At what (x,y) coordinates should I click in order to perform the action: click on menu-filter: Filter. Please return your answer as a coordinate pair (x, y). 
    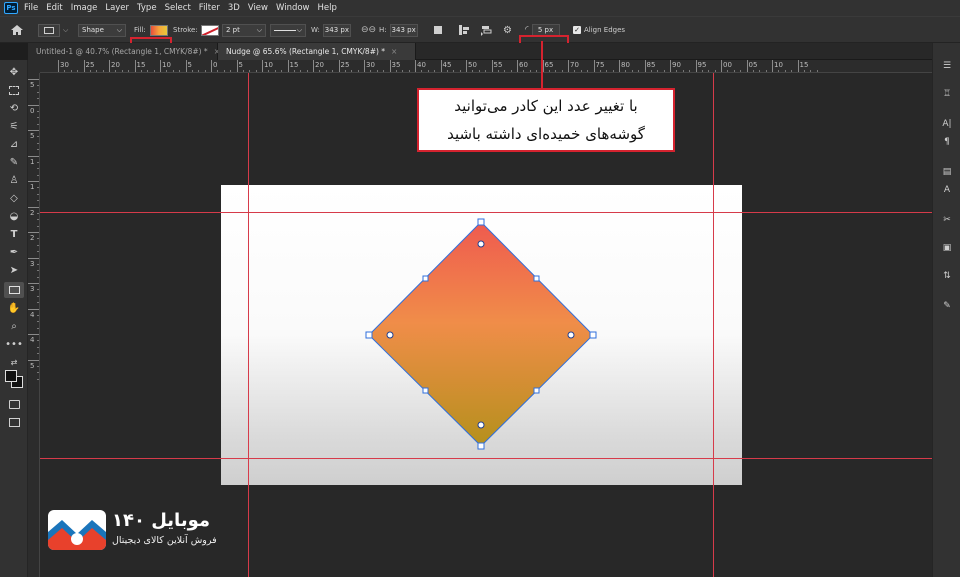
    Looking at the image, I should click on (209, 8).